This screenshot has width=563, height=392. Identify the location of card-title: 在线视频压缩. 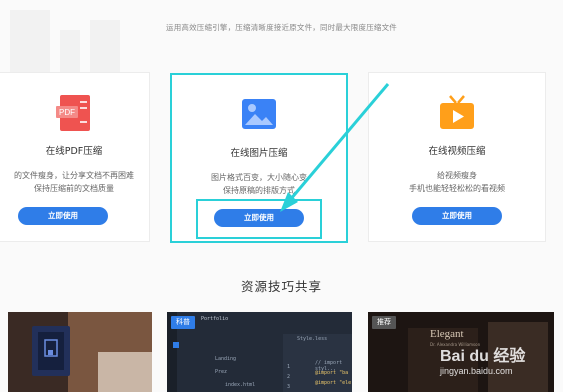
(457, 151).